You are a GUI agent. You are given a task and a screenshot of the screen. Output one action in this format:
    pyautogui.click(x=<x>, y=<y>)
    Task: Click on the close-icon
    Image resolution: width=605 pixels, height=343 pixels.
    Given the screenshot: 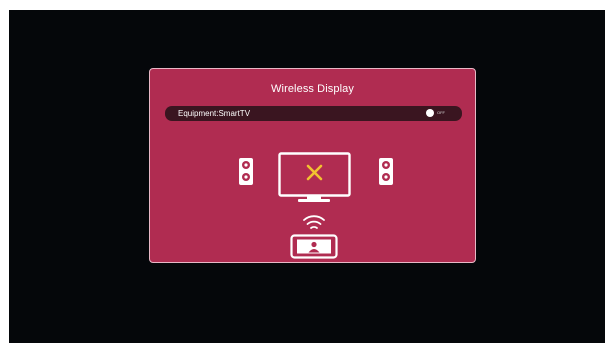 What is the action you would take?
    pyautogui.click(x=314, y=172)
    